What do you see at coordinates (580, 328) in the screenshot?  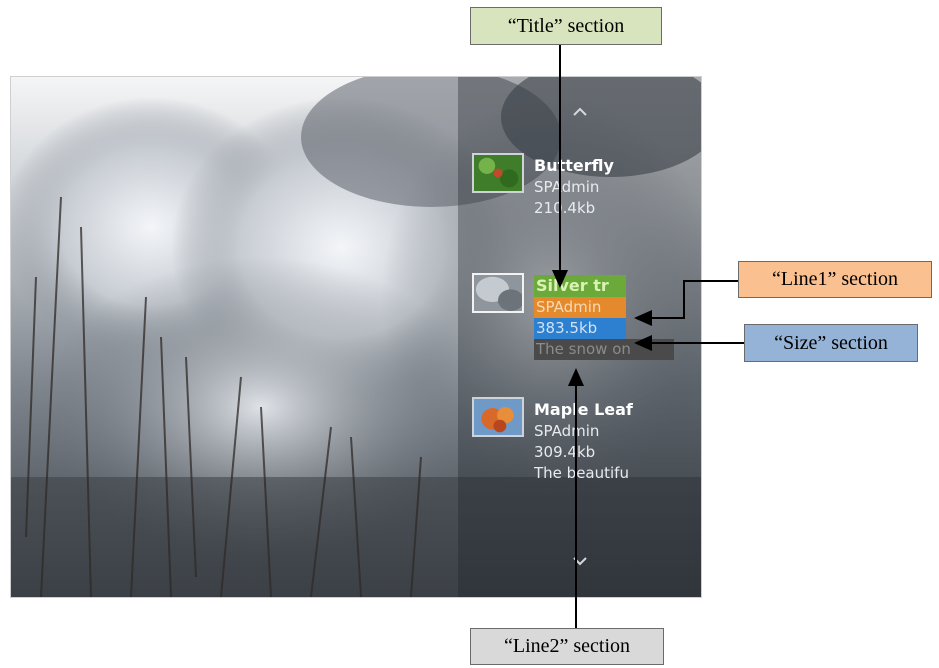 I see `item-size-highlight: 383.5kb` at bounding box center [580, 328].